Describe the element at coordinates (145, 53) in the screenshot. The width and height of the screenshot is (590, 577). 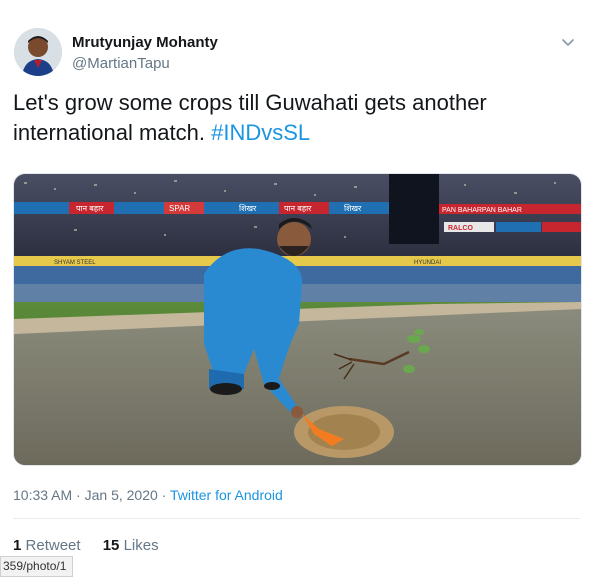
I see `author-block: Mrutyunjay Mohanty @MartianTapu` at that location.